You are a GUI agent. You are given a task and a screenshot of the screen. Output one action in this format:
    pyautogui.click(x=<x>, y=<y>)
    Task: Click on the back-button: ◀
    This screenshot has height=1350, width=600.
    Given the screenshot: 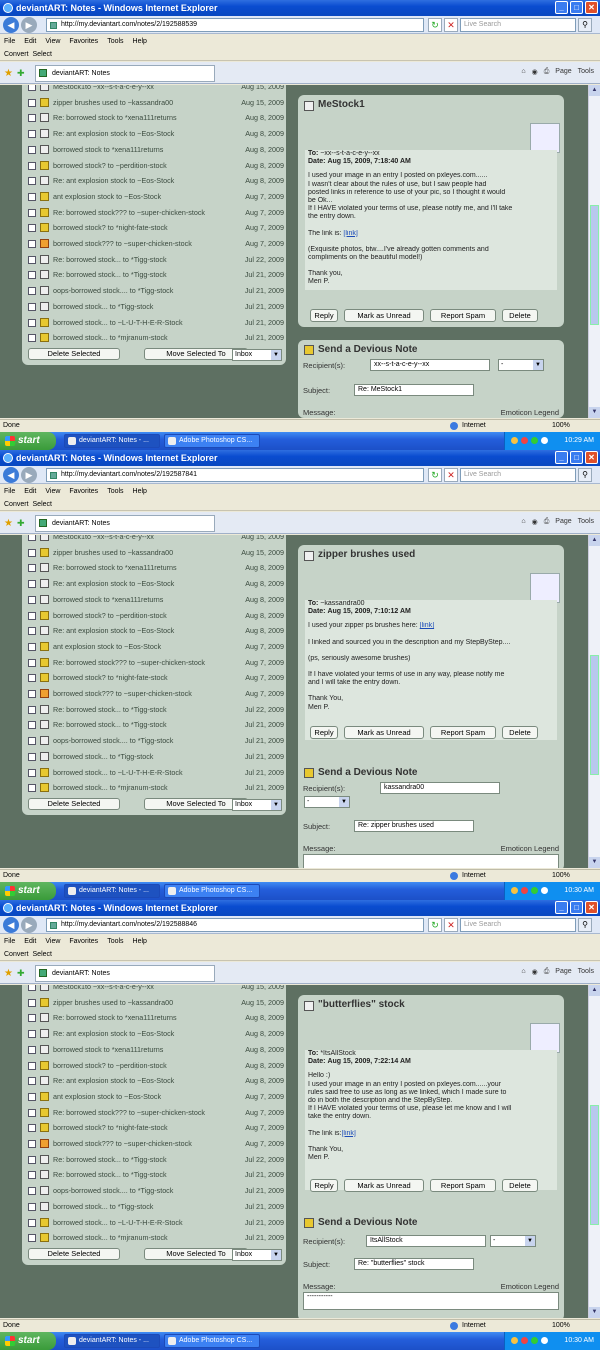 What is the action you would take?
    pyautogui.click(x=11, y=25)
    